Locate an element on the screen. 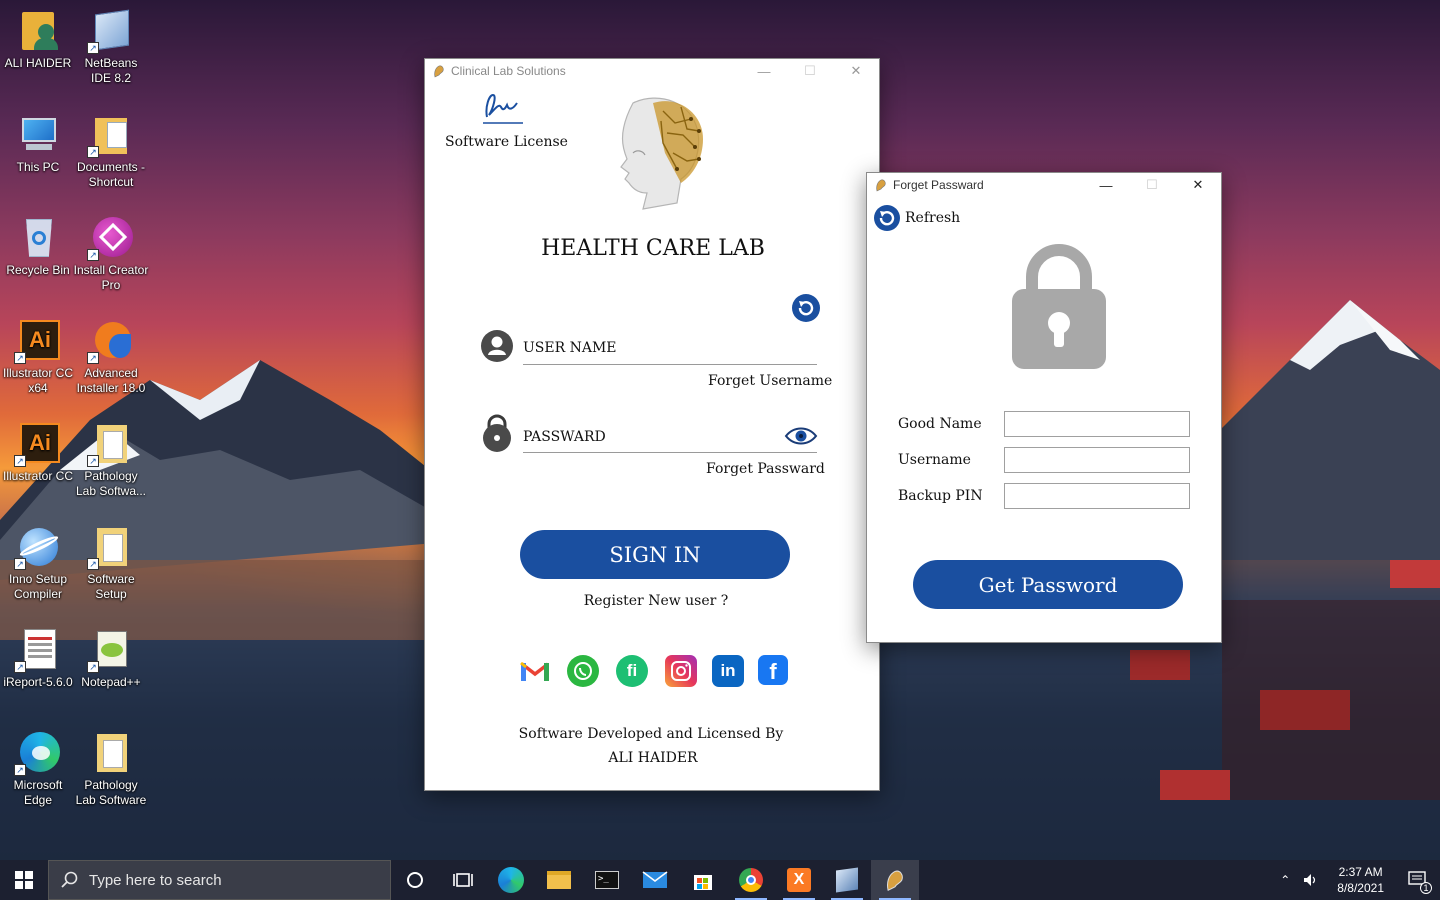  start-button is located at coordinates (24, 880).